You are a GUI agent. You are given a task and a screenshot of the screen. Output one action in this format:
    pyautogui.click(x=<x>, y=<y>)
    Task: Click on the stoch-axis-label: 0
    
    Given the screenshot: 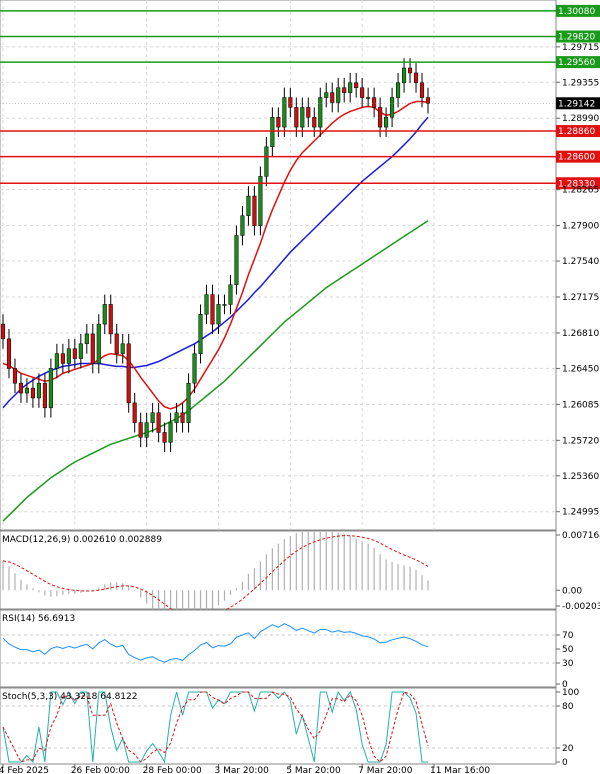 What is the action you would take?
    pyautogui.click(x=565, y=763)
    